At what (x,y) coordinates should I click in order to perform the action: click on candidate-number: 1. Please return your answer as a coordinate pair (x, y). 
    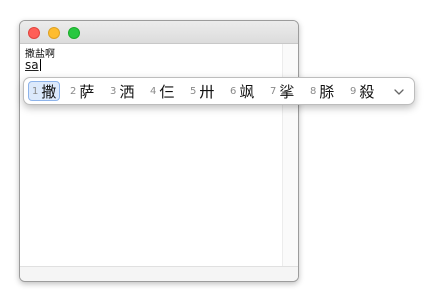
    Looking at the image, I should click on (35, 91).